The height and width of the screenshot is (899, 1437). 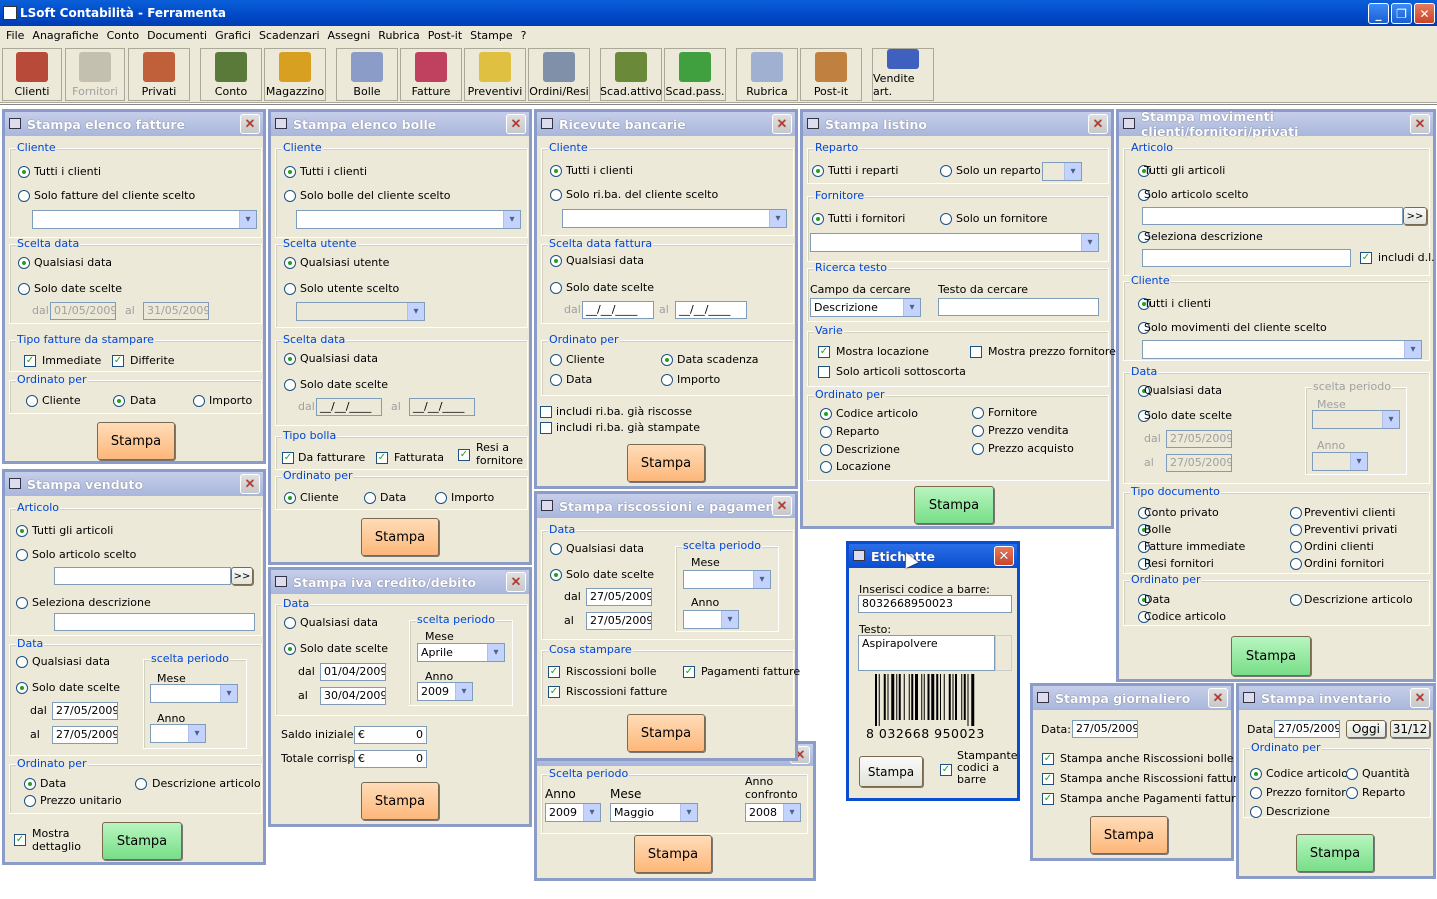 I want to click on radio-ord-prezzo-fornitore, so click(x=1256, y=793).